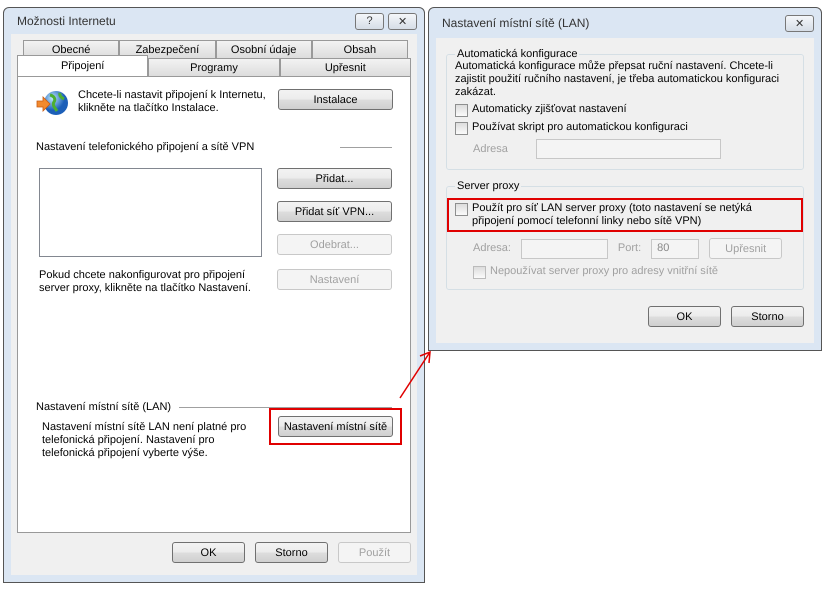 The width and height of the screenshot is (825, 600). Describe the element at coordinates (612, 215) in the screenshot. I see `checkbox-label: Použít pro síť LAN server proxy (toto nastavení se netýká připojení pomocí telefonní linky nebo sítě VPN)` at that location.